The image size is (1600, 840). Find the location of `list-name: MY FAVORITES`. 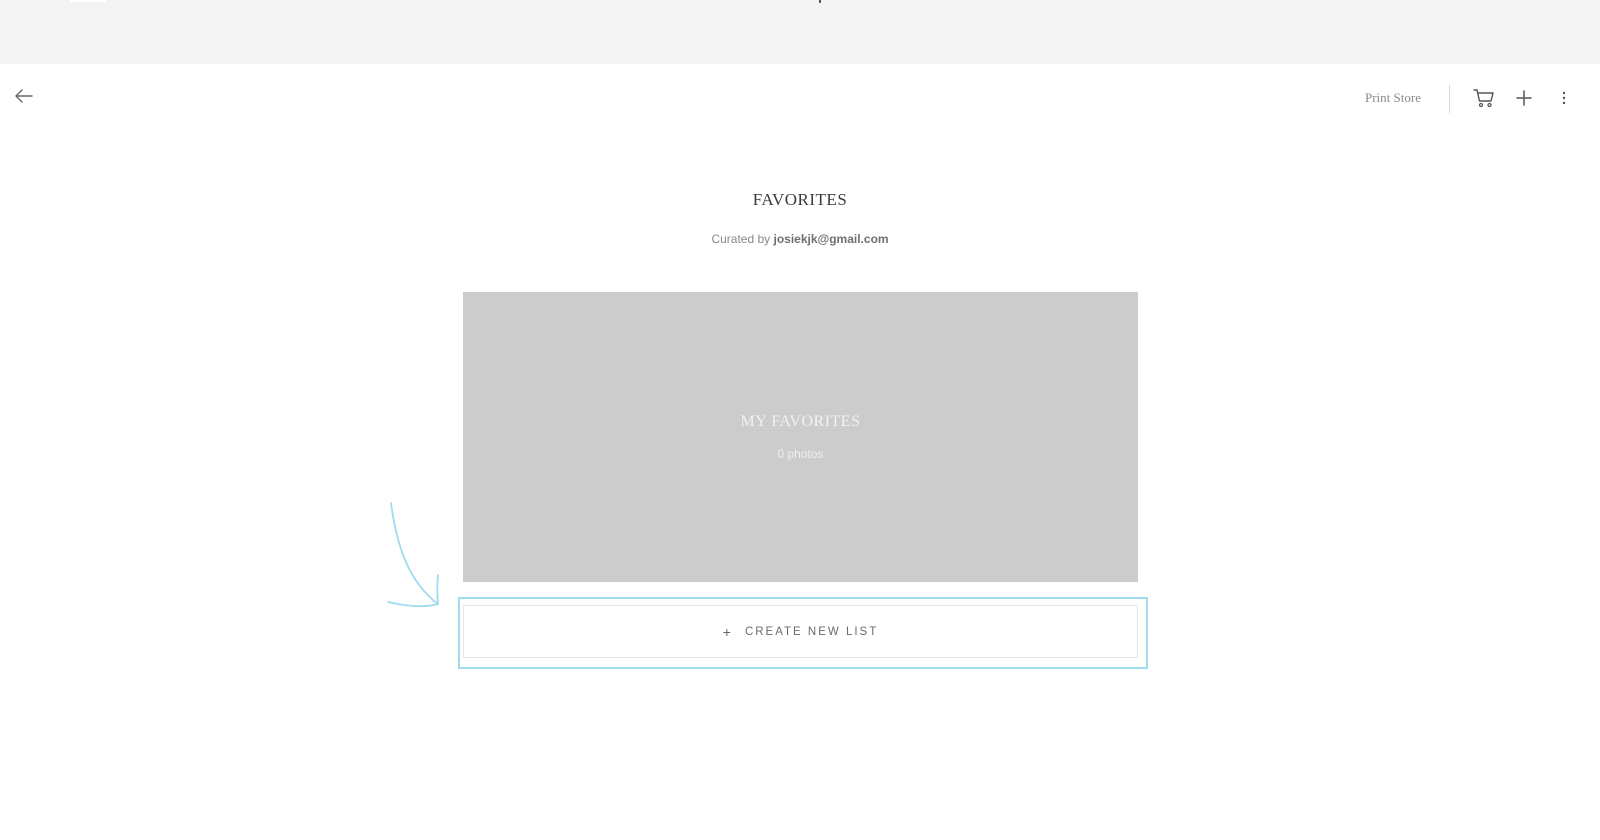

list-name: MY FAVORITES is located at coordinates (800, 421).